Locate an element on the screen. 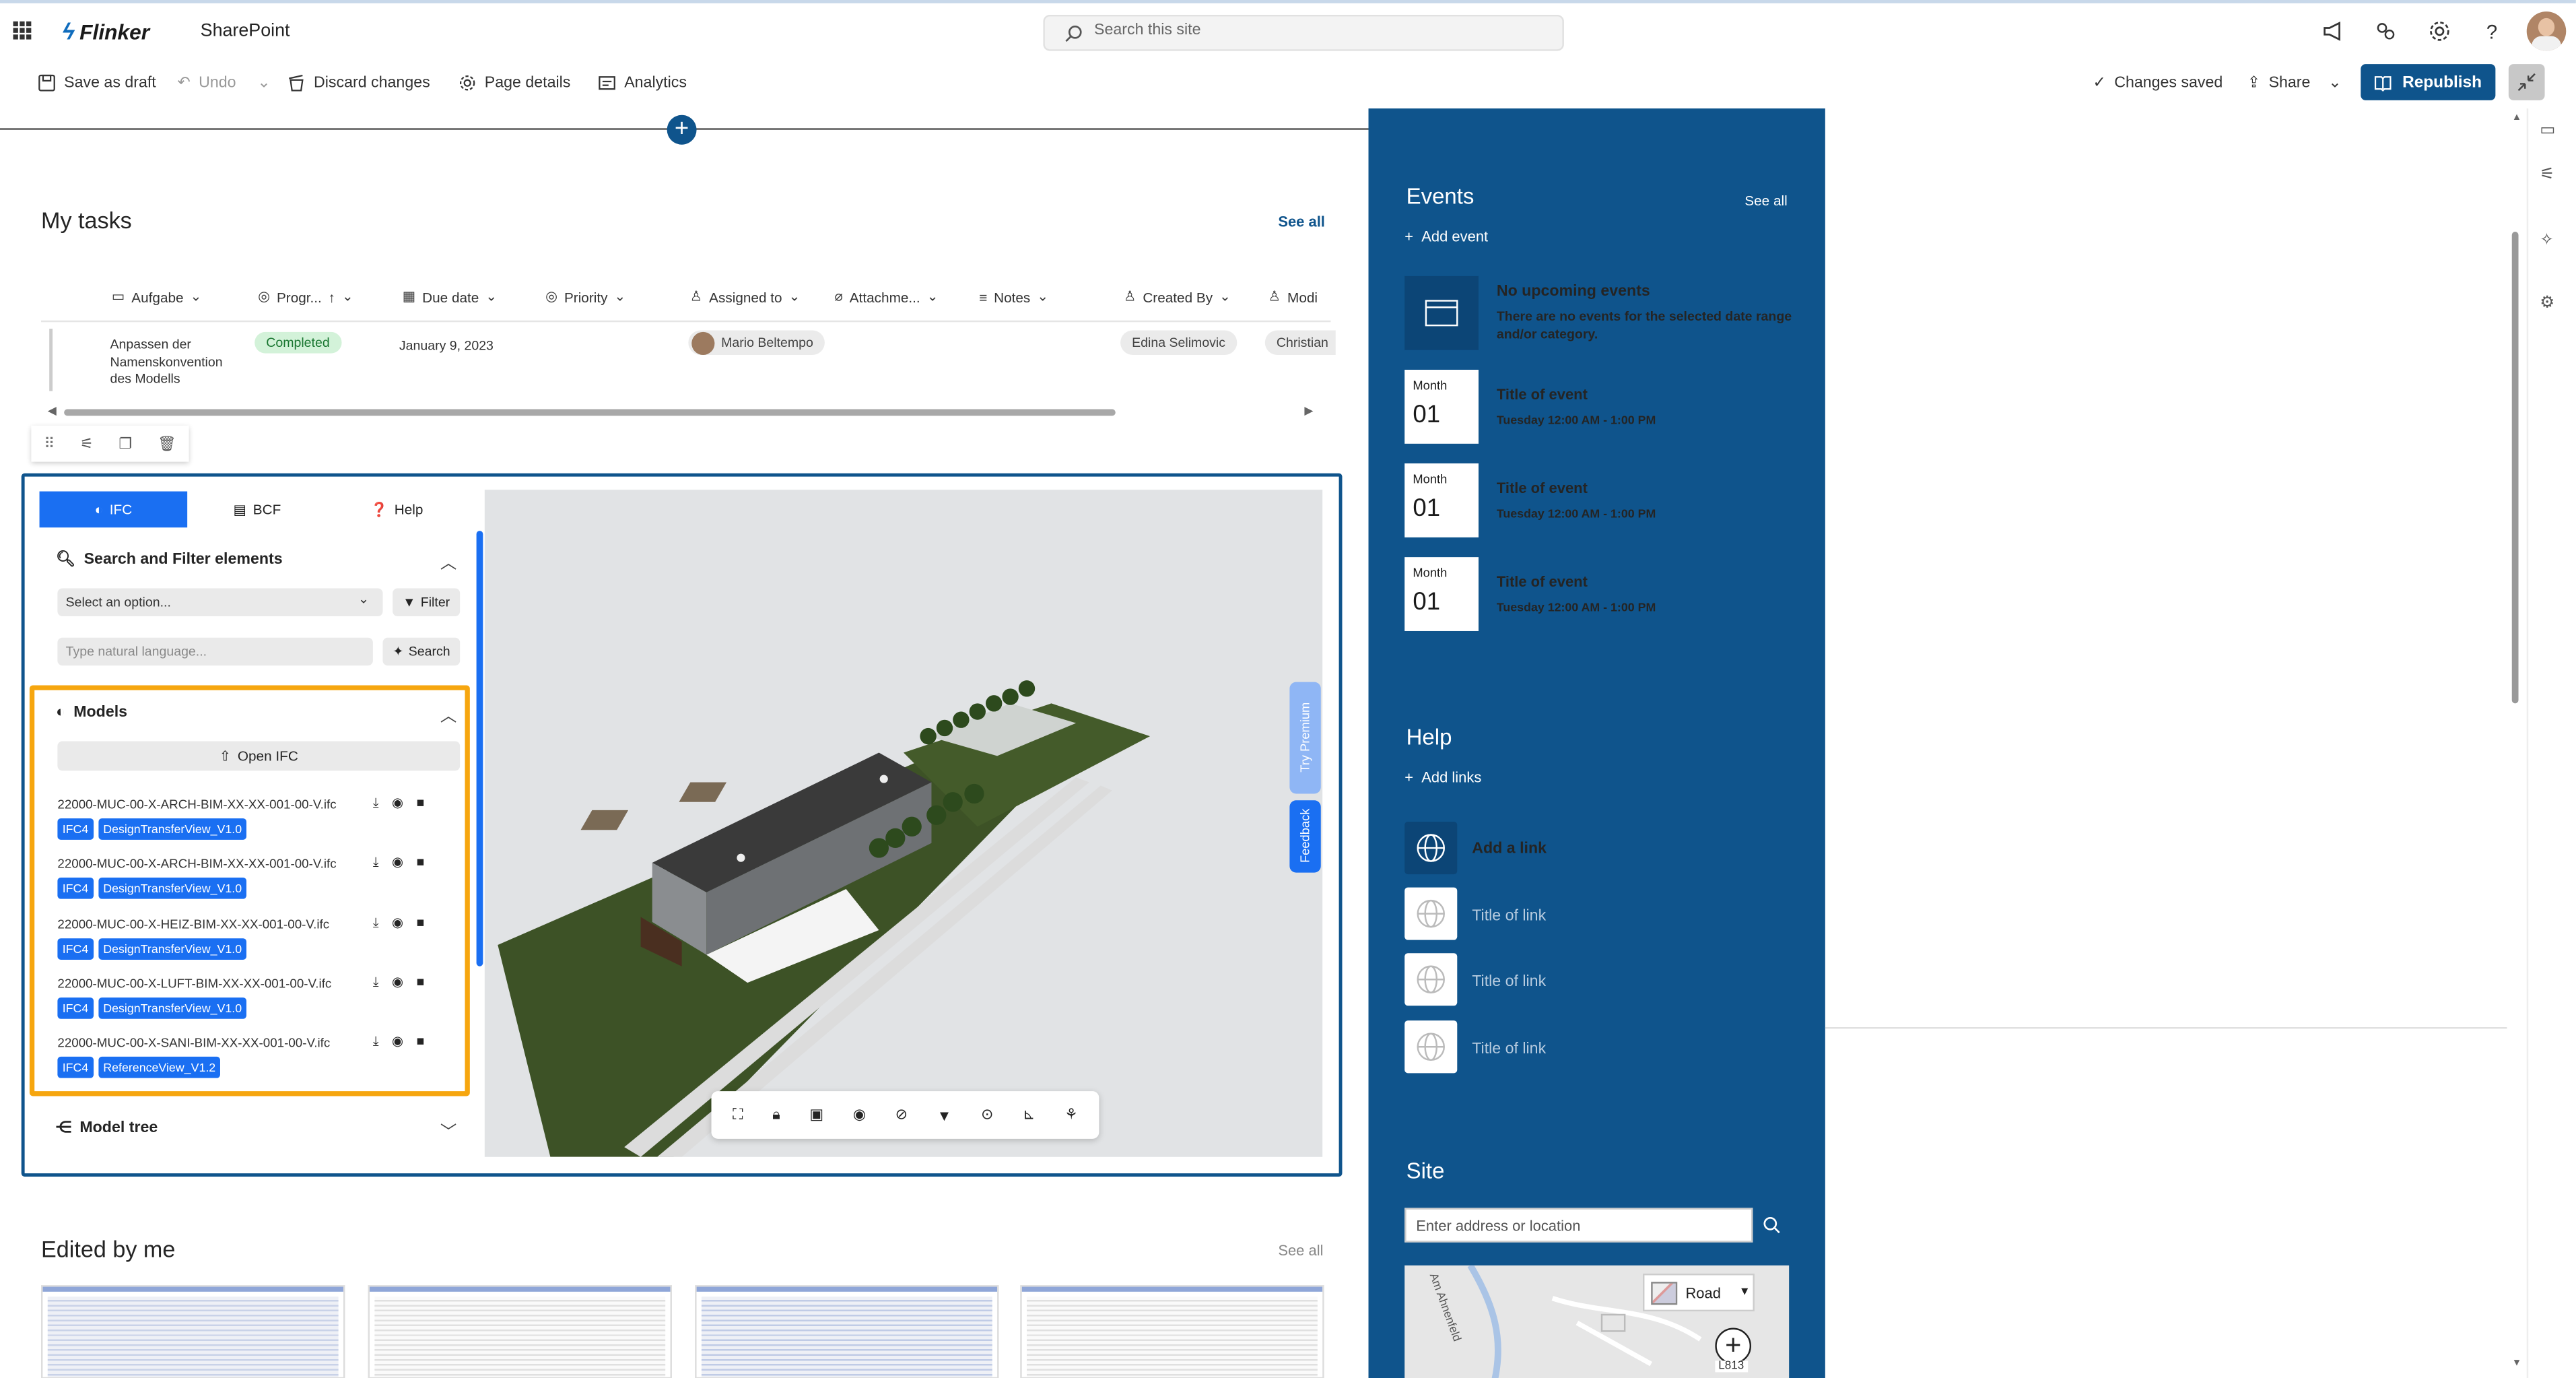 This screenshot has width=2576, height=1378. tab-ifc: ◐ IFC is located at coordinates (113, 509).